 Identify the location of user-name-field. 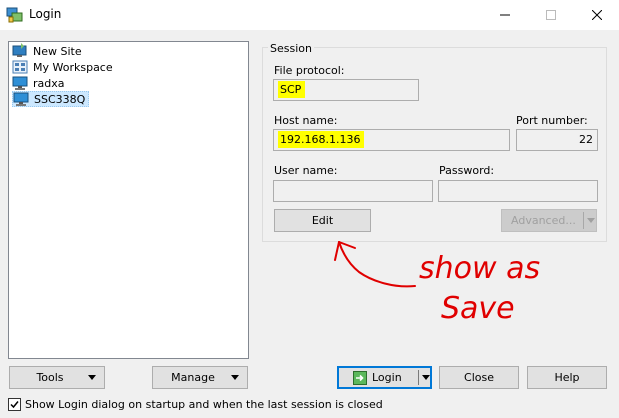
(353, 191).